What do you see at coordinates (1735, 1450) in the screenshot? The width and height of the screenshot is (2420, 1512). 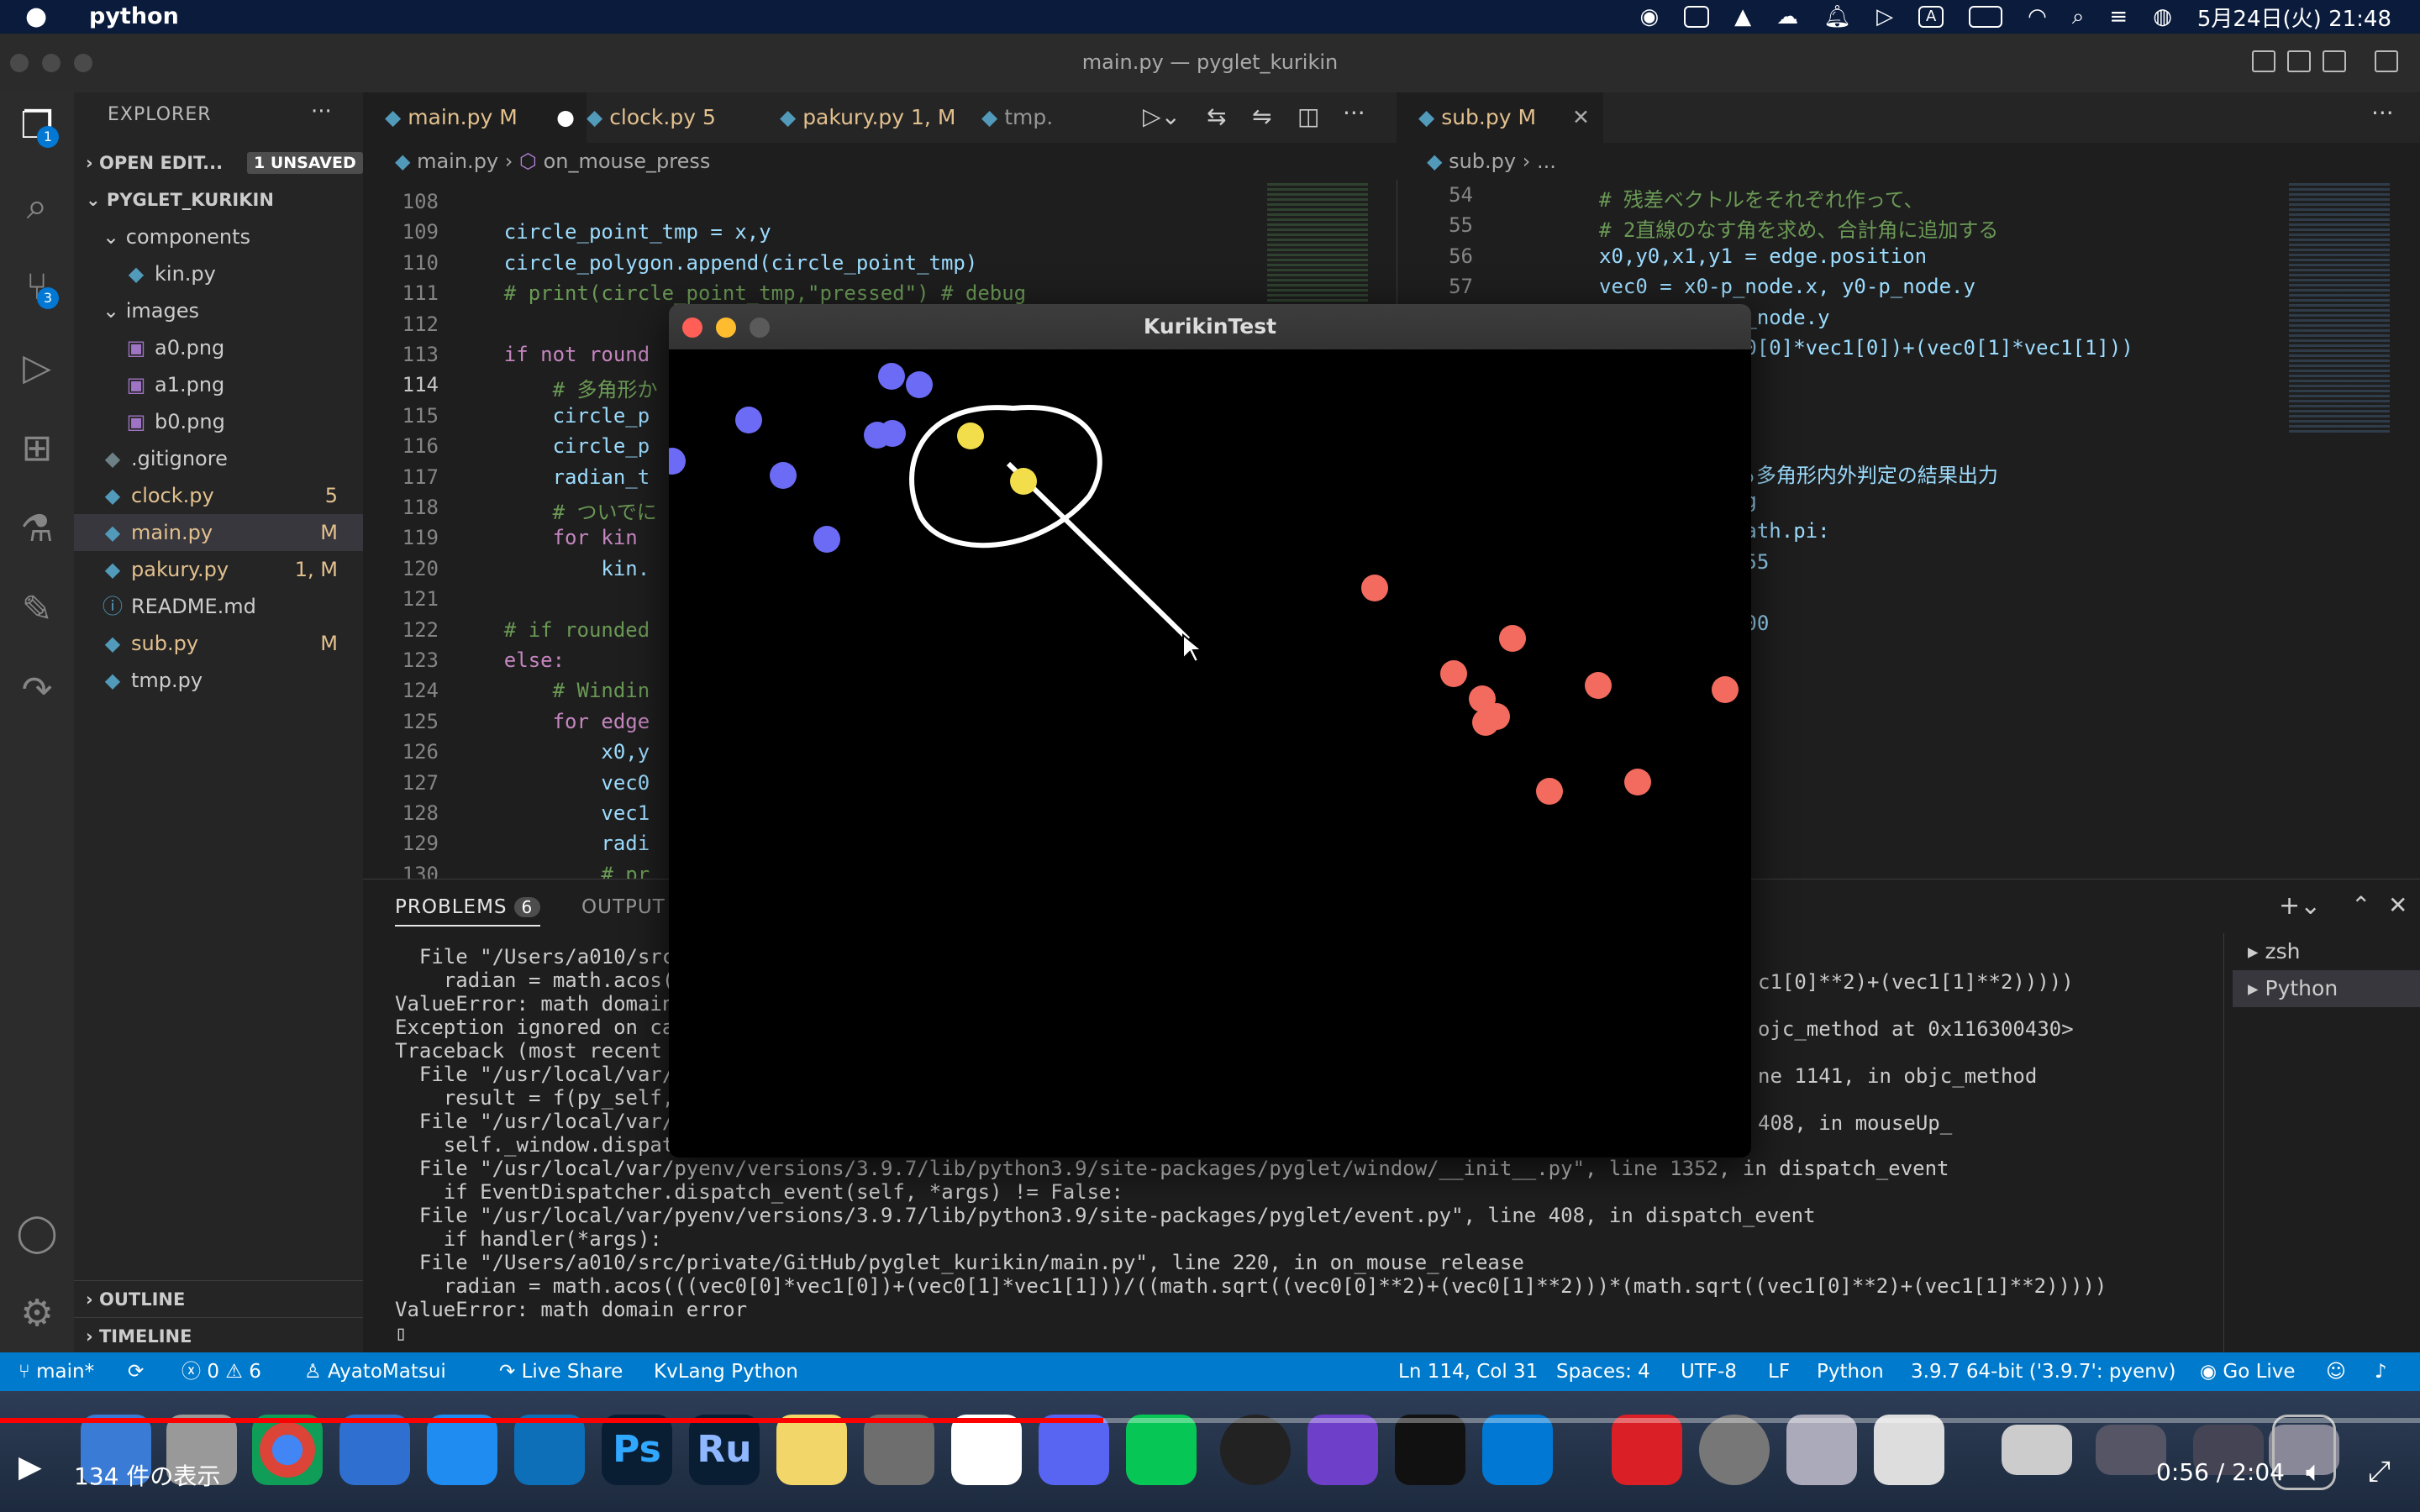 I see `tex-icon` at bounding box center [1735, 1450].